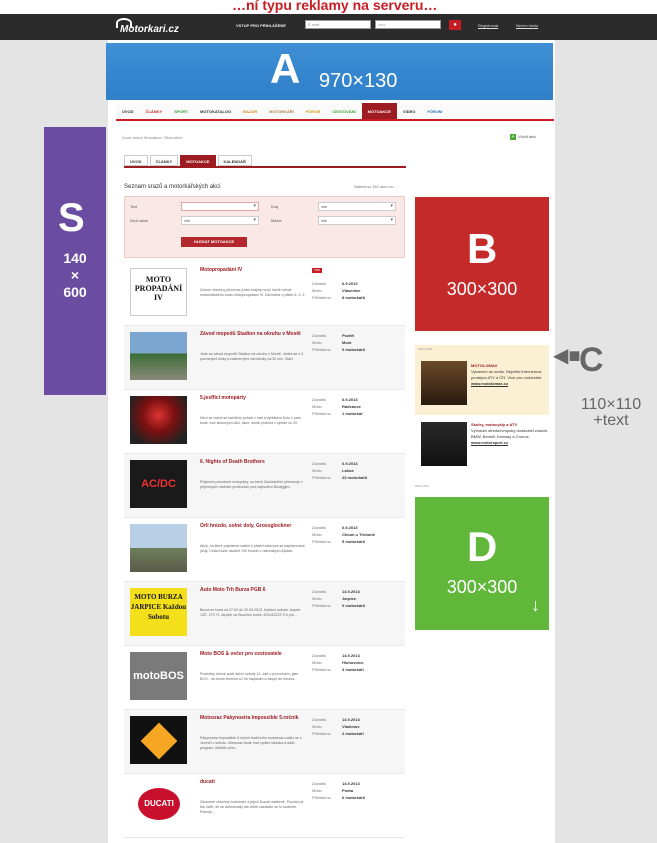  I want to click on sub-tabs: ÚVOD ČLÁNKY MOTOAKCE KALENDÁŘ, so click(265, 161).